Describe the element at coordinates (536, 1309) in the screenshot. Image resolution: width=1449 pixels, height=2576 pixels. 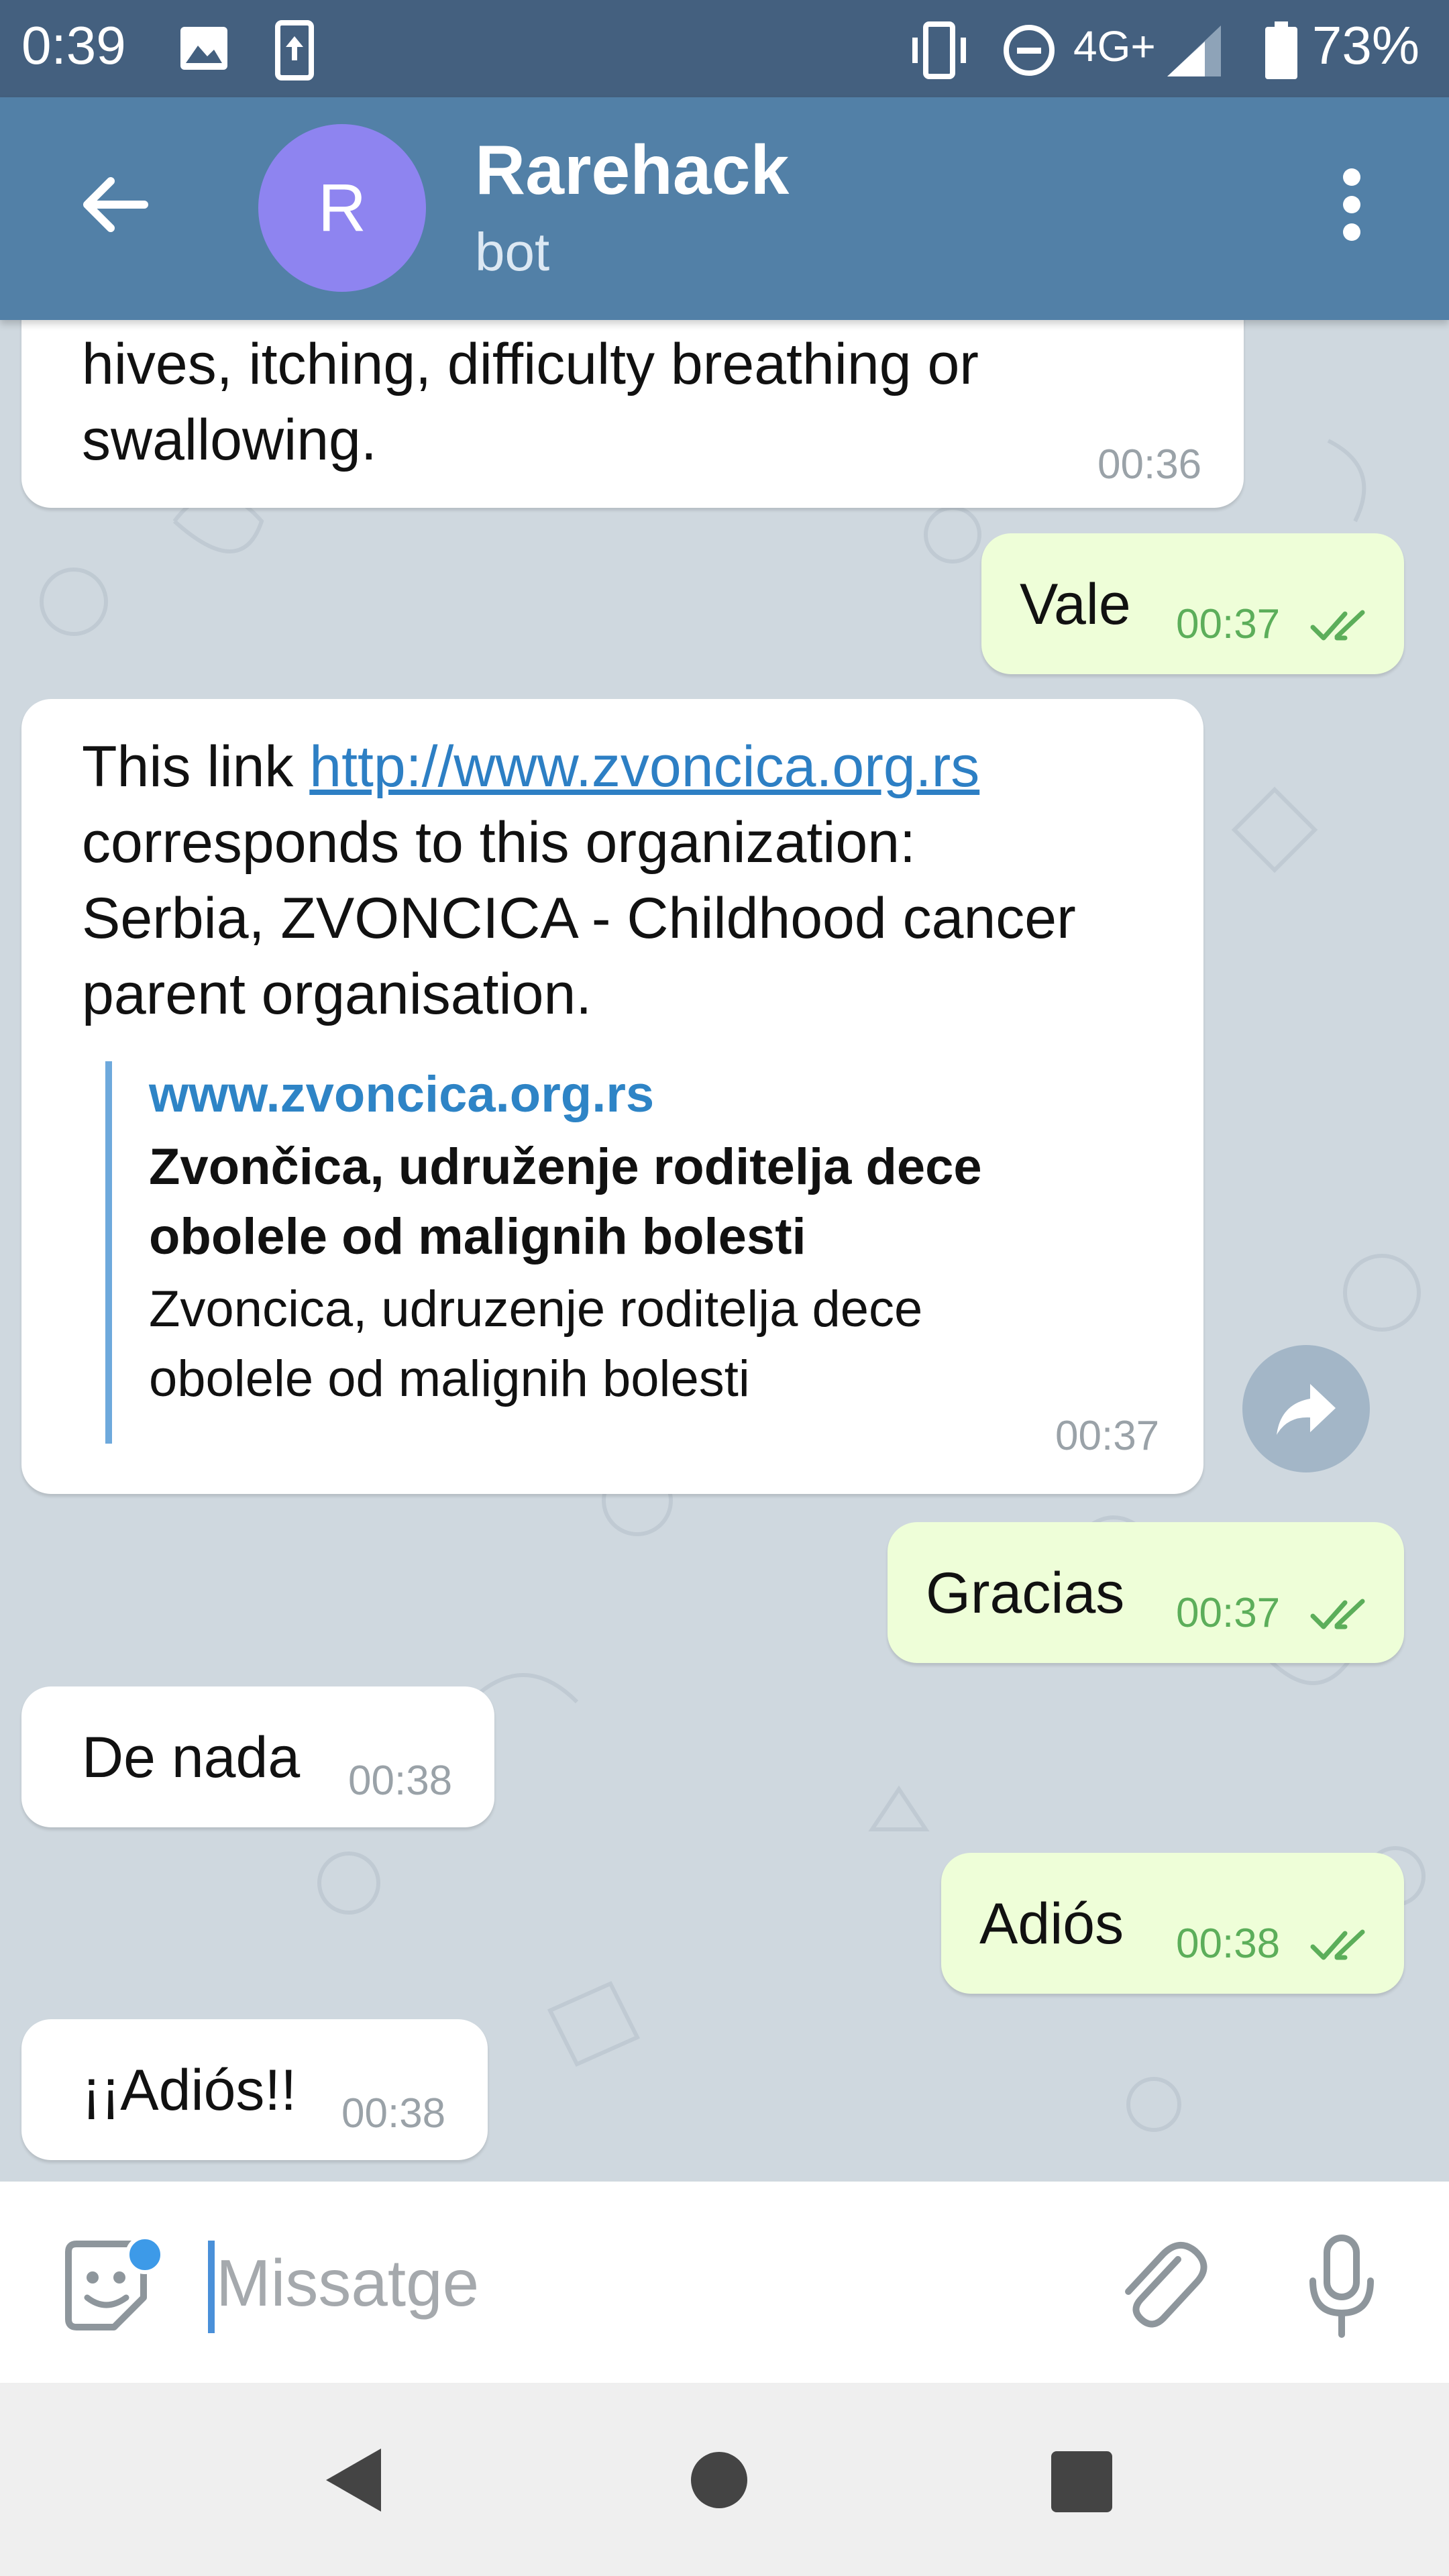
I see `link-preview-description-line: Zvoncica, udruzenje roditelja dece` at that location.